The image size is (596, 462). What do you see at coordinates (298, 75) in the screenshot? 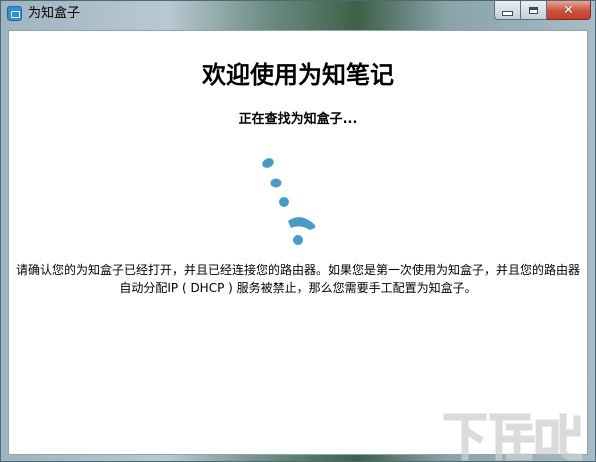
I see `welcome-heading: 欢迎使用为知笔记` at bounding box center [298, 75].